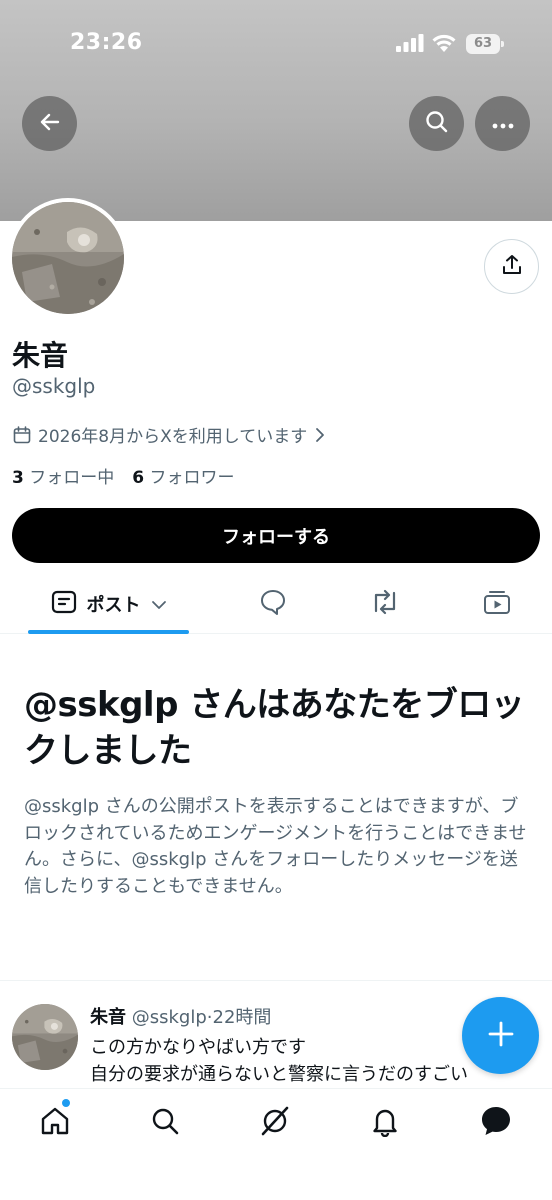 This screenshot has width=552, height=1200. Describe the element at coordinates (159, 604) in the screenshot. I see `chevron-down-icon` at that location.